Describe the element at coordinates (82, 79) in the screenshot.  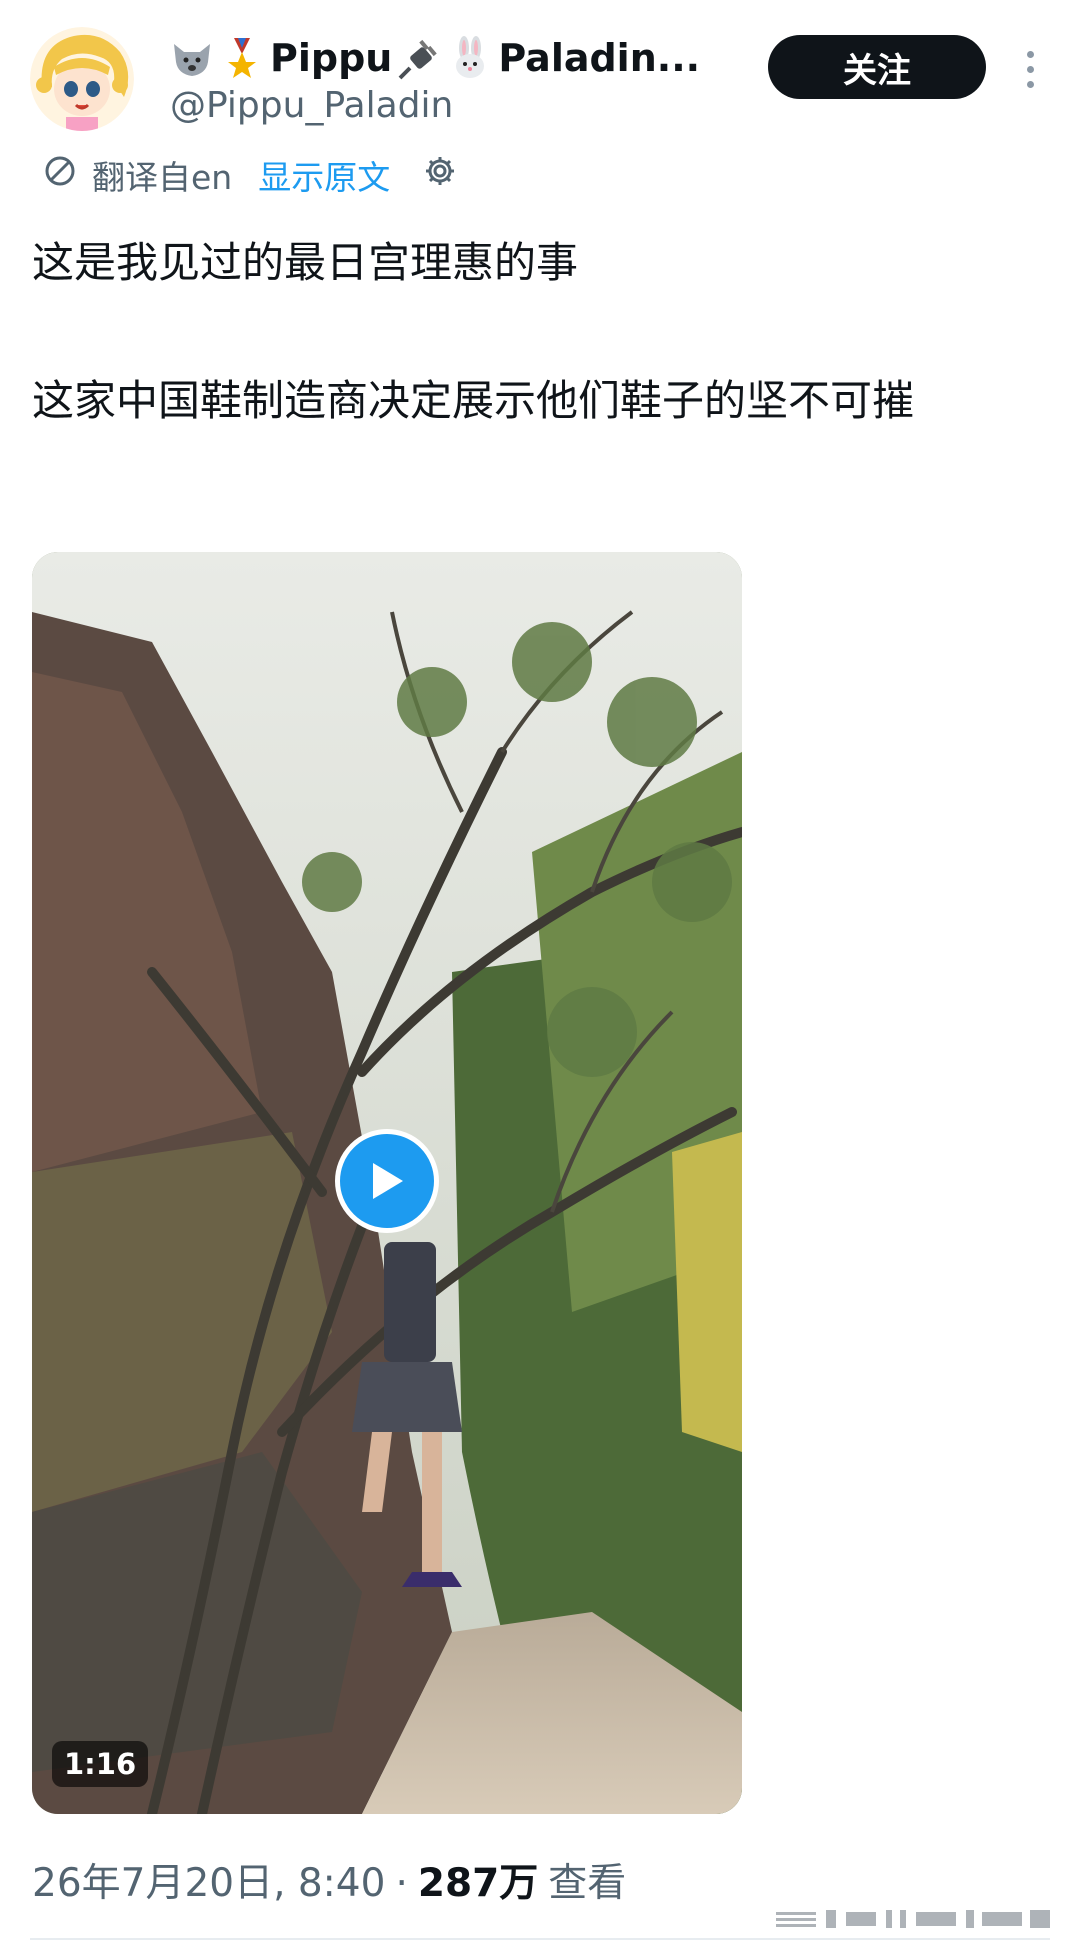
I see `avatar` at that location.